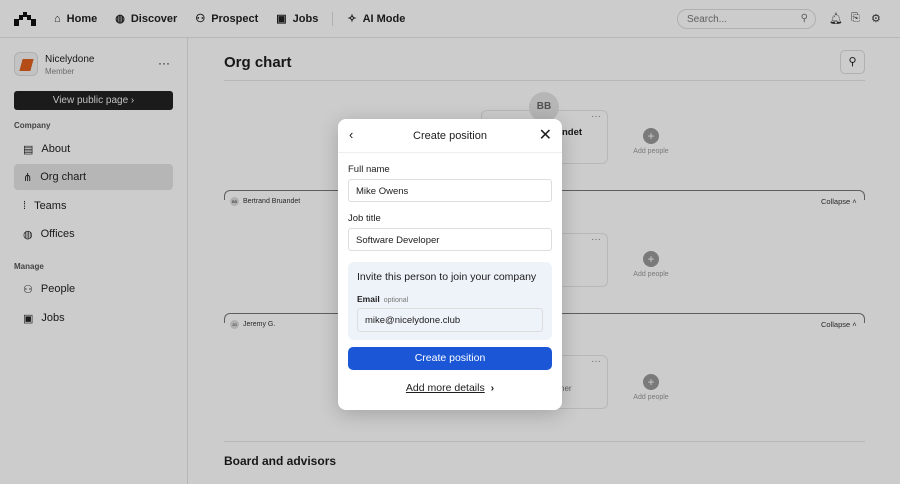 The height and width of the screenshot is (484, 900). Describe the element at coordinates (369, 169) in the screenshot. I see `full-name-label: Full name` at that location.